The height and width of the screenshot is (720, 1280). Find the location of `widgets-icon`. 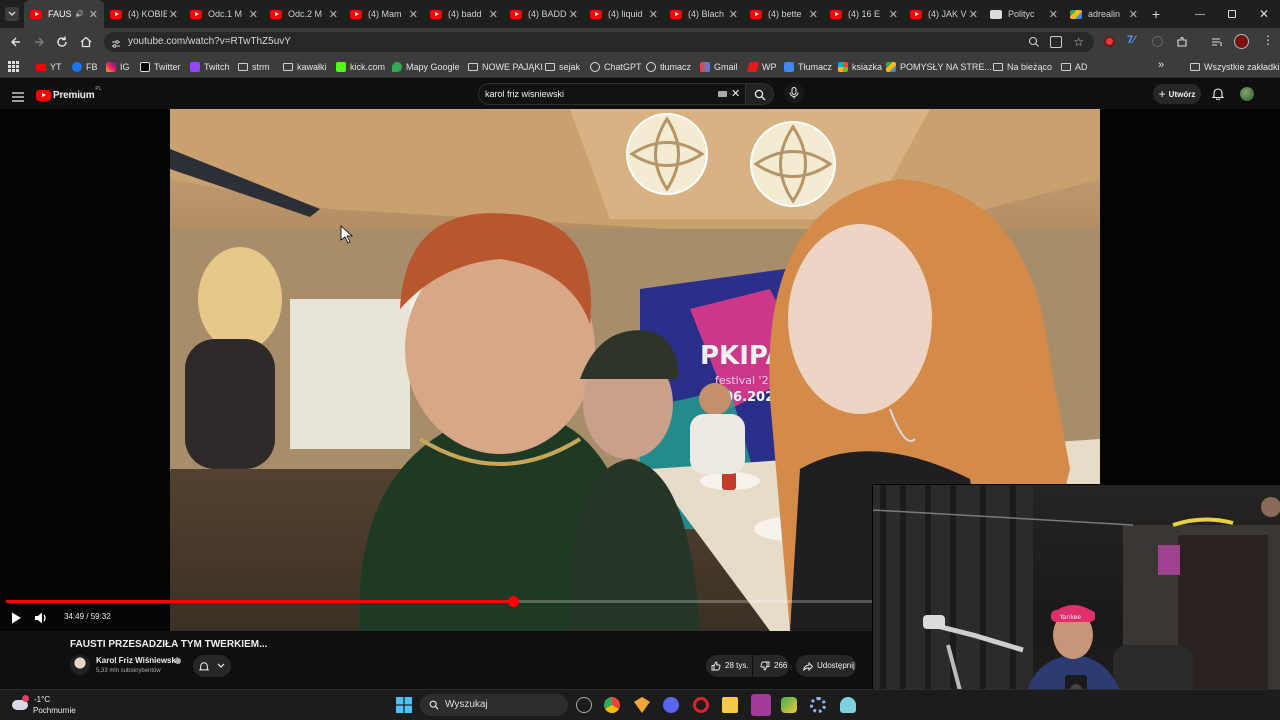

widgets-icon is located at coordinates (584, 705).